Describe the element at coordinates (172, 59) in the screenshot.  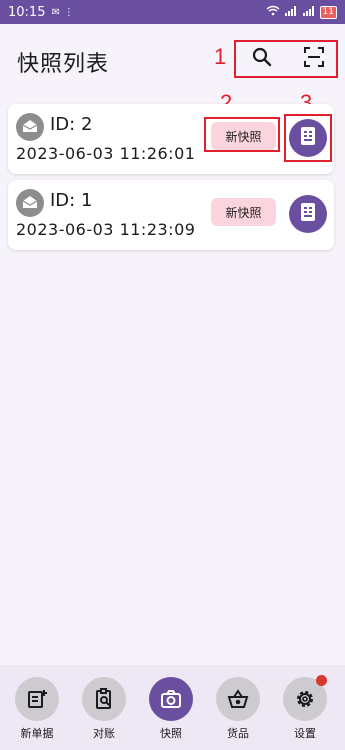
I see `app-bar: 快照列表 1` at that location.